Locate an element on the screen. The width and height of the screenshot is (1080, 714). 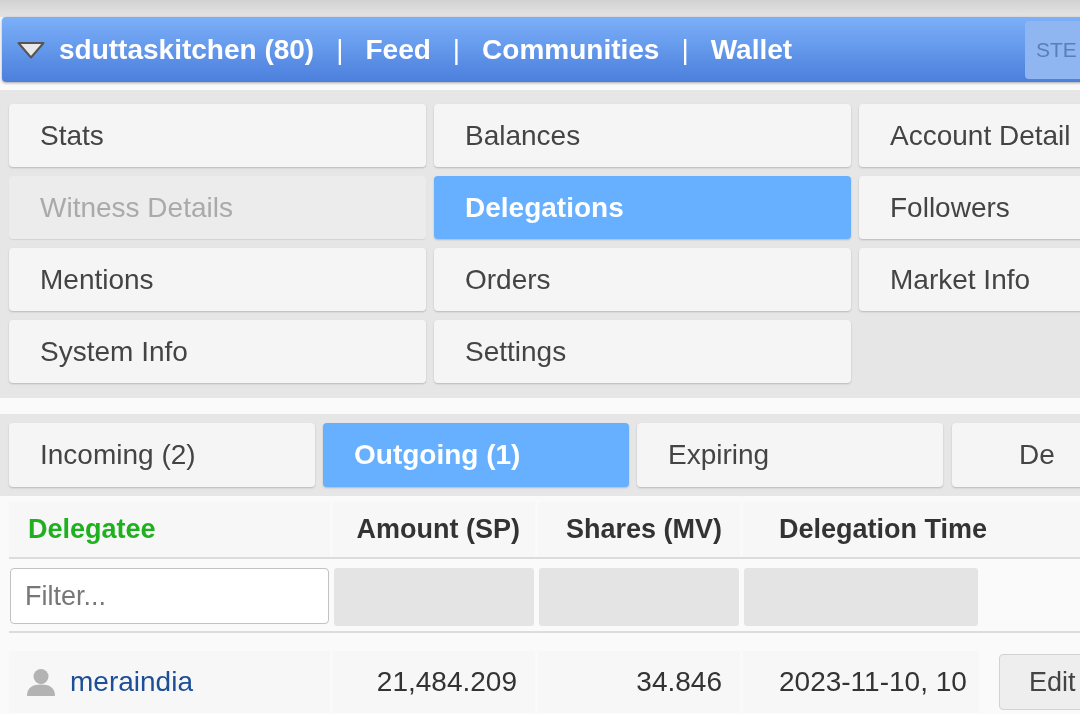
menu-button: Stats is located at coordinates (217, 135).